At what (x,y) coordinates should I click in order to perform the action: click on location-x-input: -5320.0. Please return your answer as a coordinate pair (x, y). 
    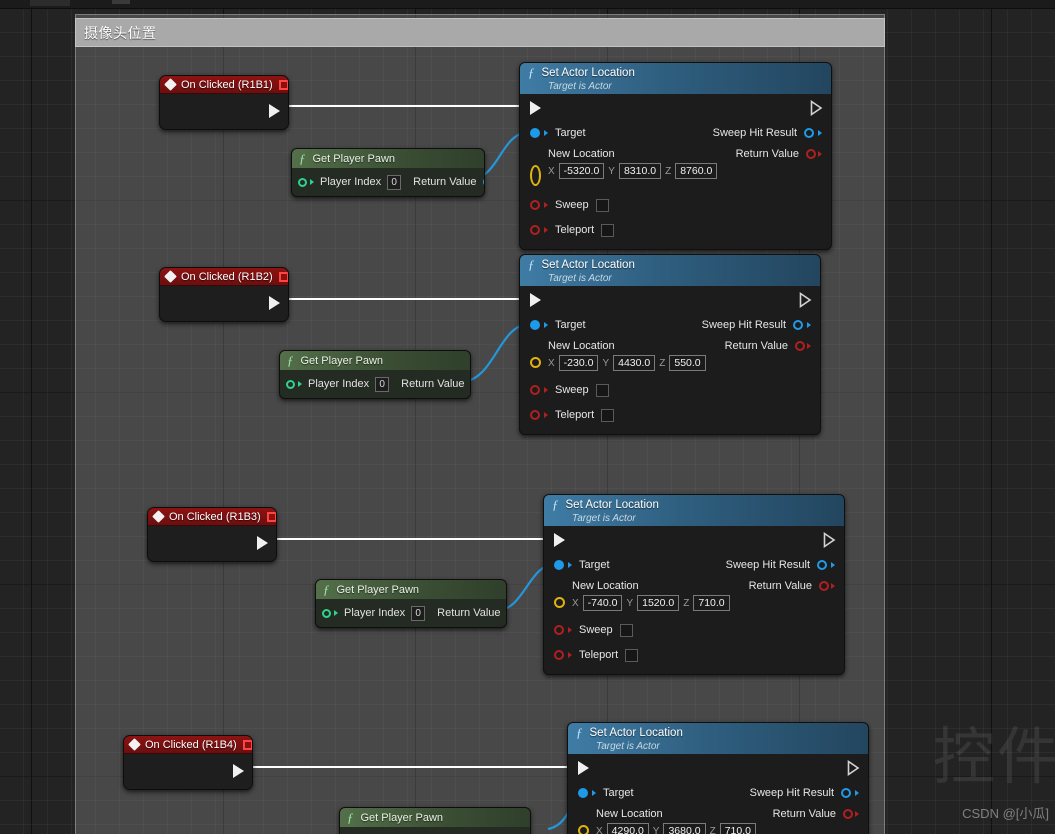
    Looking at the image, I should click on (581, 171).